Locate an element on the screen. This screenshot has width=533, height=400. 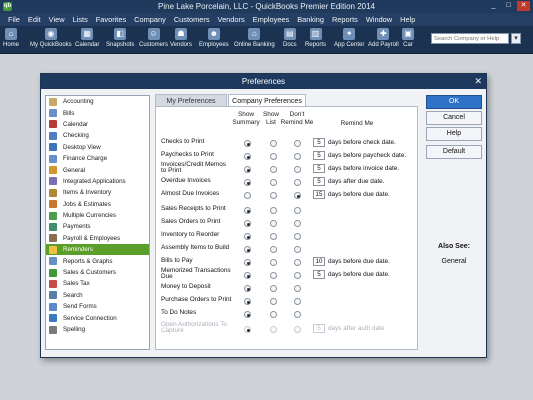
ok-button: OK is located at coordinates (454, 102).